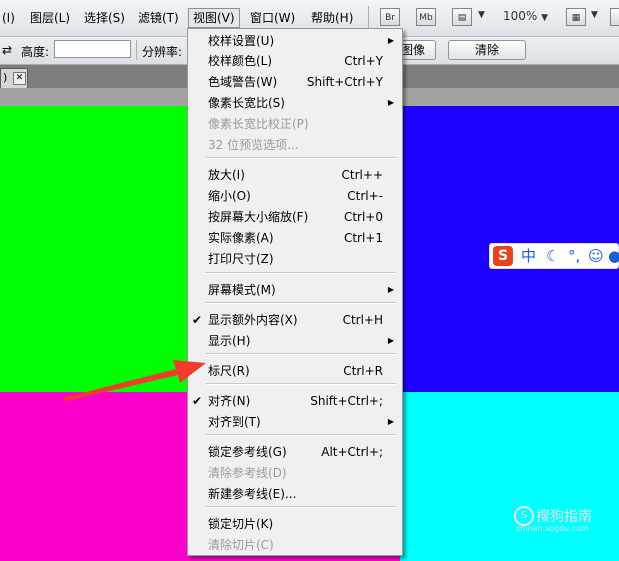  I want to click on watermark-title: 搜狗指南, so click(564, 517).